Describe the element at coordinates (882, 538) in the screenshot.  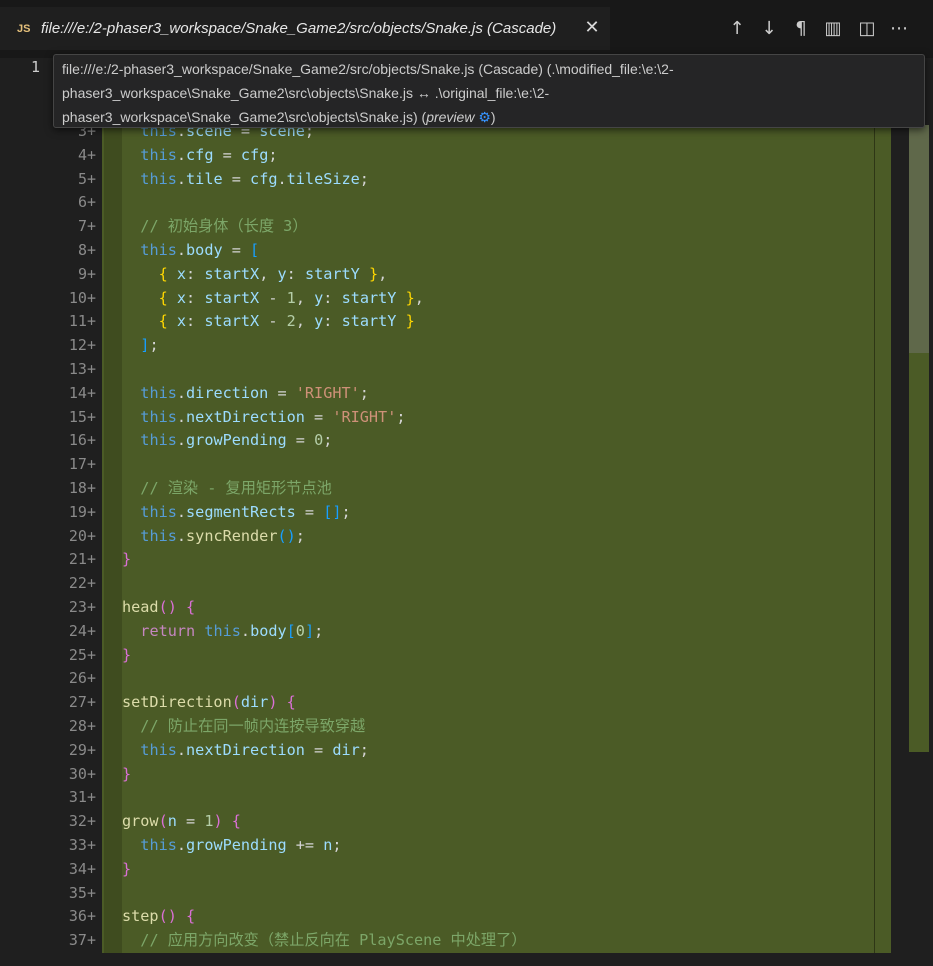
I see `diff-overview-strip` at that location.